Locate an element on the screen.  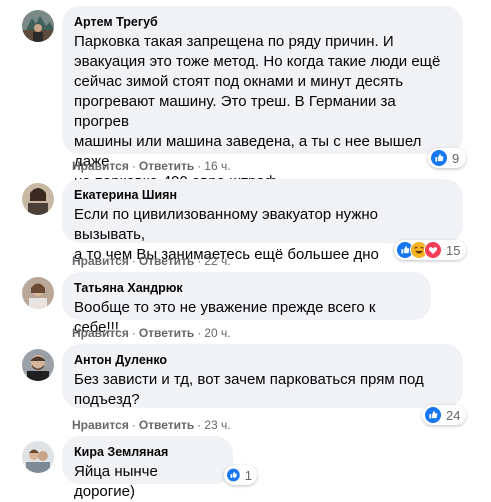
comment-text: Яйца нынче дорогие) is located at coordinates (116, 481).